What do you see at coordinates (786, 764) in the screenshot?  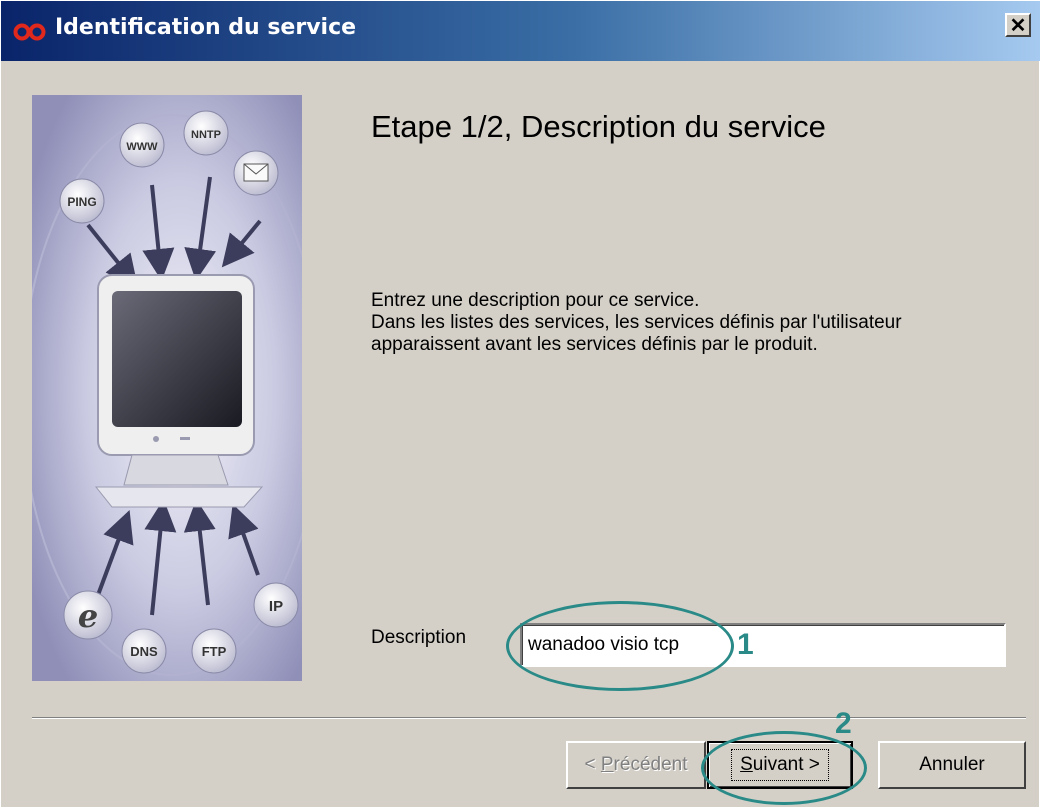 I see `next-label: uivant >` at bounding box center [786, 764].